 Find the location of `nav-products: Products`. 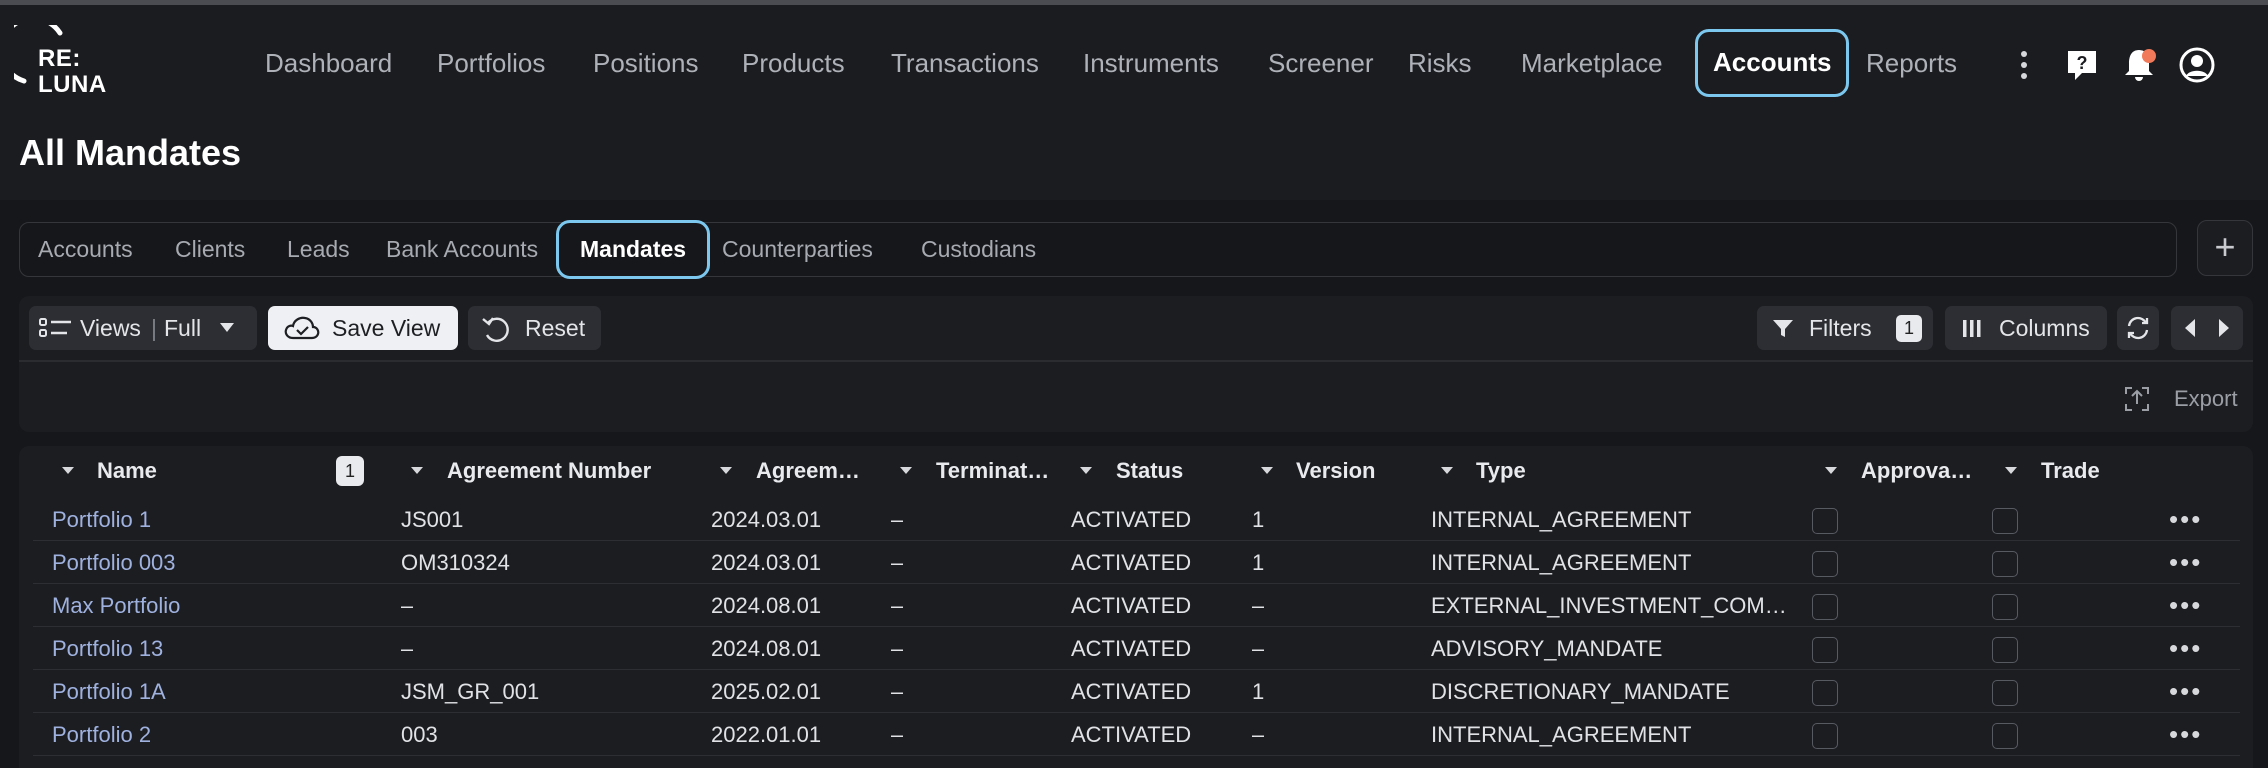

nav-products: Products is located at coordinates (793, 63).